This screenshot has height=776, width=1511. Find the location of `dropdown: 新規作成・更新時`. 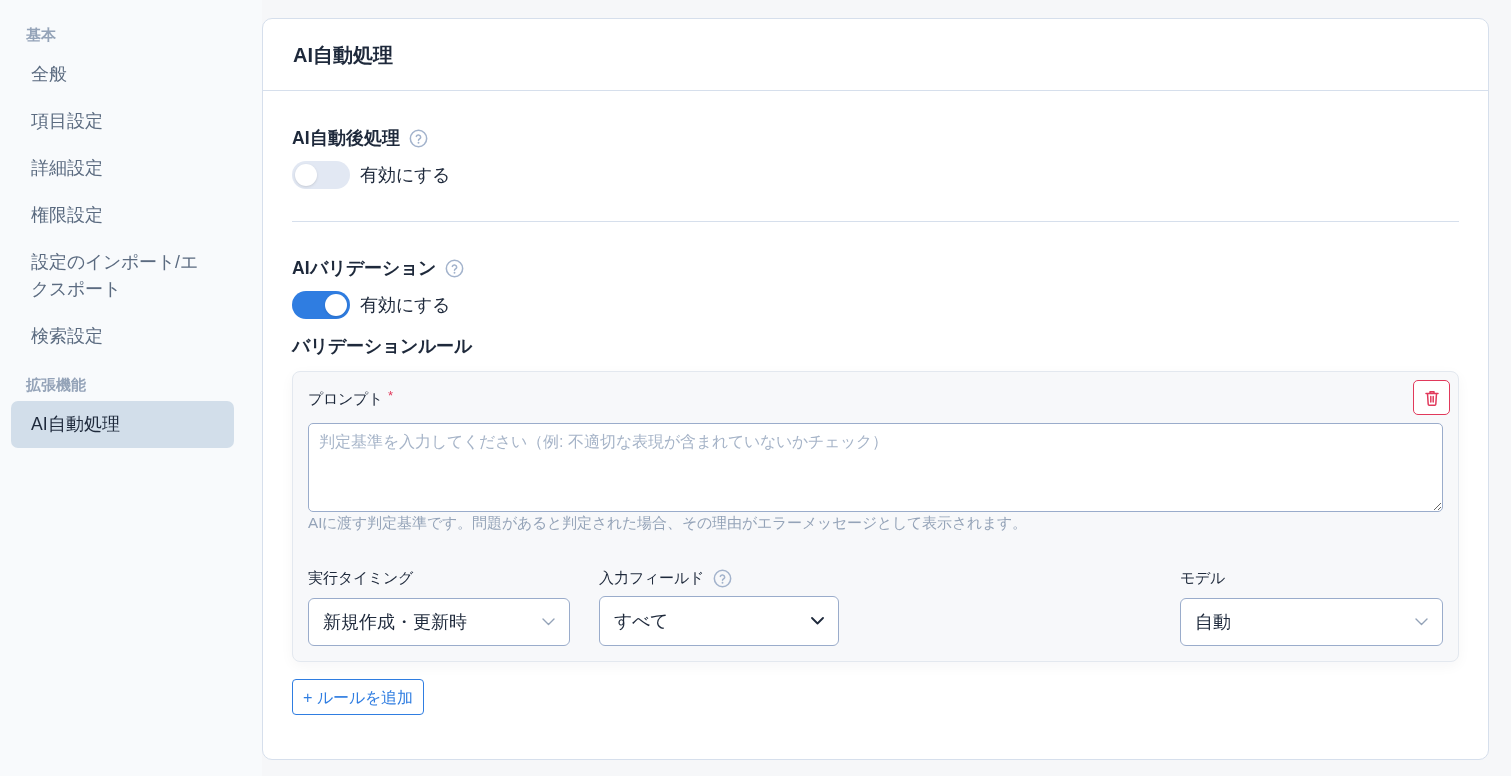

dropdown: 新規作成・更新時 is located at coordinates (439, 622).